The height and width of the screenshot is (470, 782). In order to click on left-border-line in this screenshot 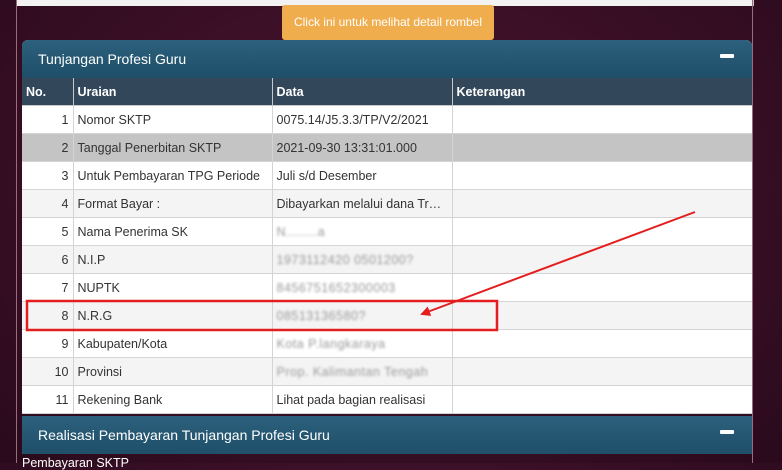, I will do `click(16, 231)`.